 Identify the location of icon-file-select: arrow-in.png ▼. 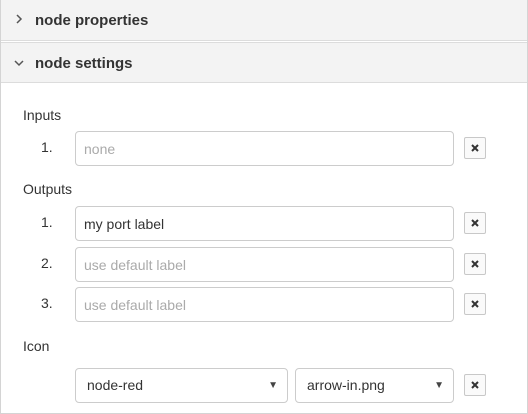
(374, 385).